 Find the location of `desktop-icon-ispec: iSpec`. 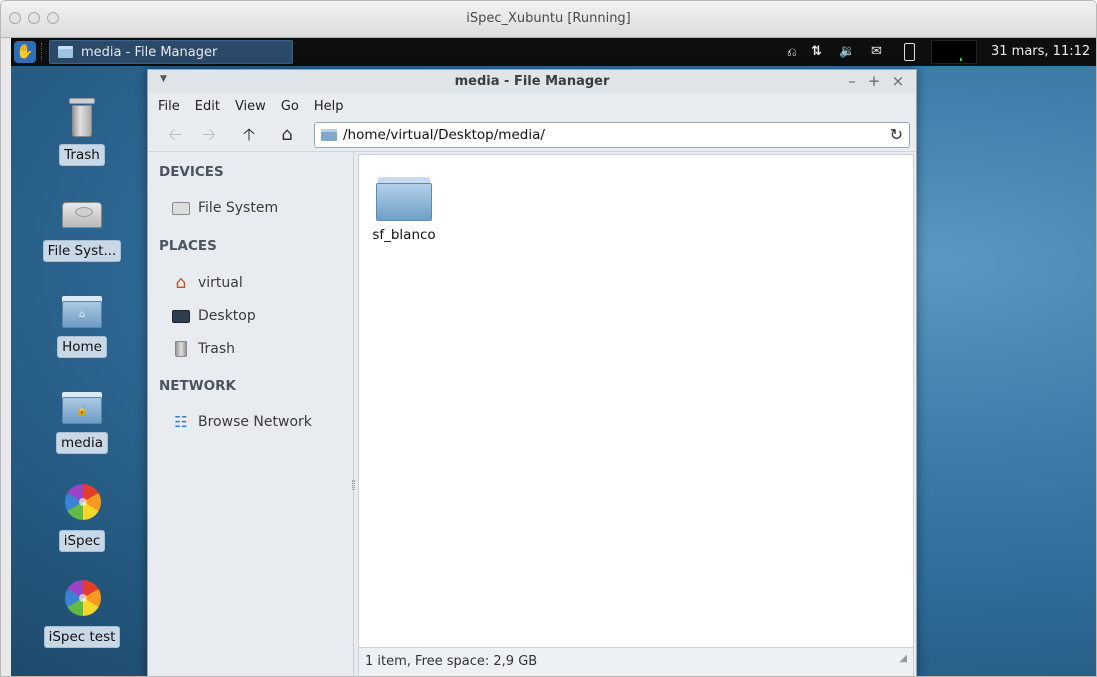

desktop-icon-ispec: iSpec is located at coordinates (82, 519).